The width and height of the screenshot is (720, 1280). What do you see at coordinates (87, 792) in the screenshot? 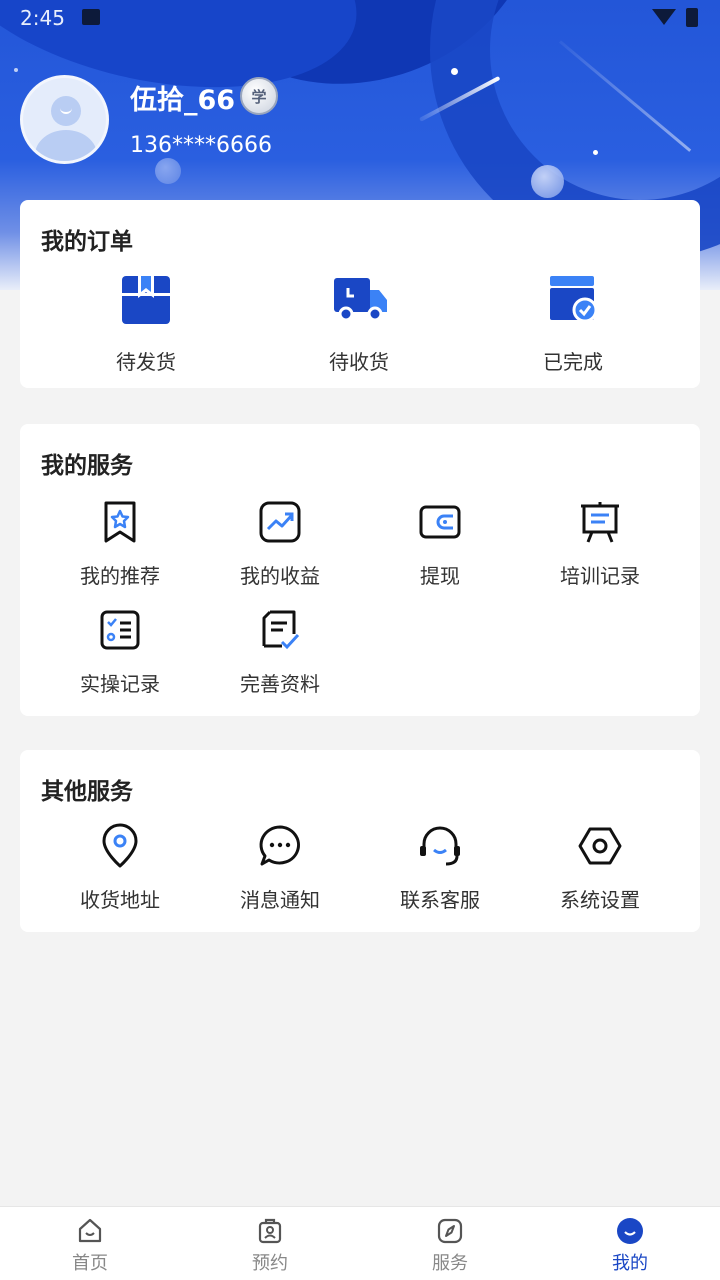
I see `other-services-title: 其他服务` at bounding box center [87, 792].